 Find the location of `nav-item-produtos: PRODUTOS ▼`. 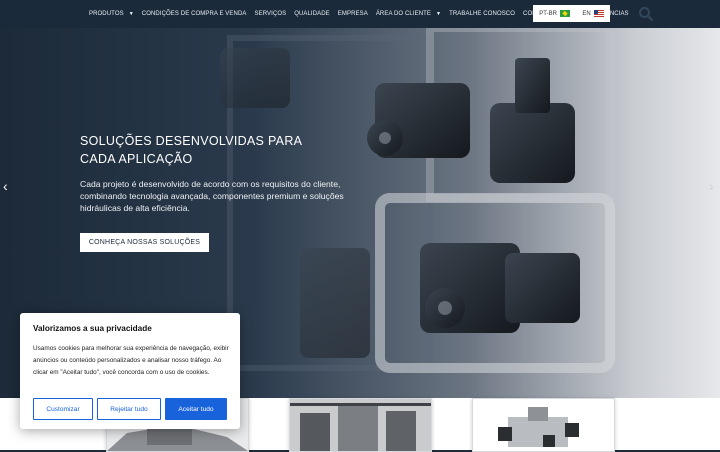

nav-item-produtos: PRODUTOS ▼ is located at coordinates (111, 14).